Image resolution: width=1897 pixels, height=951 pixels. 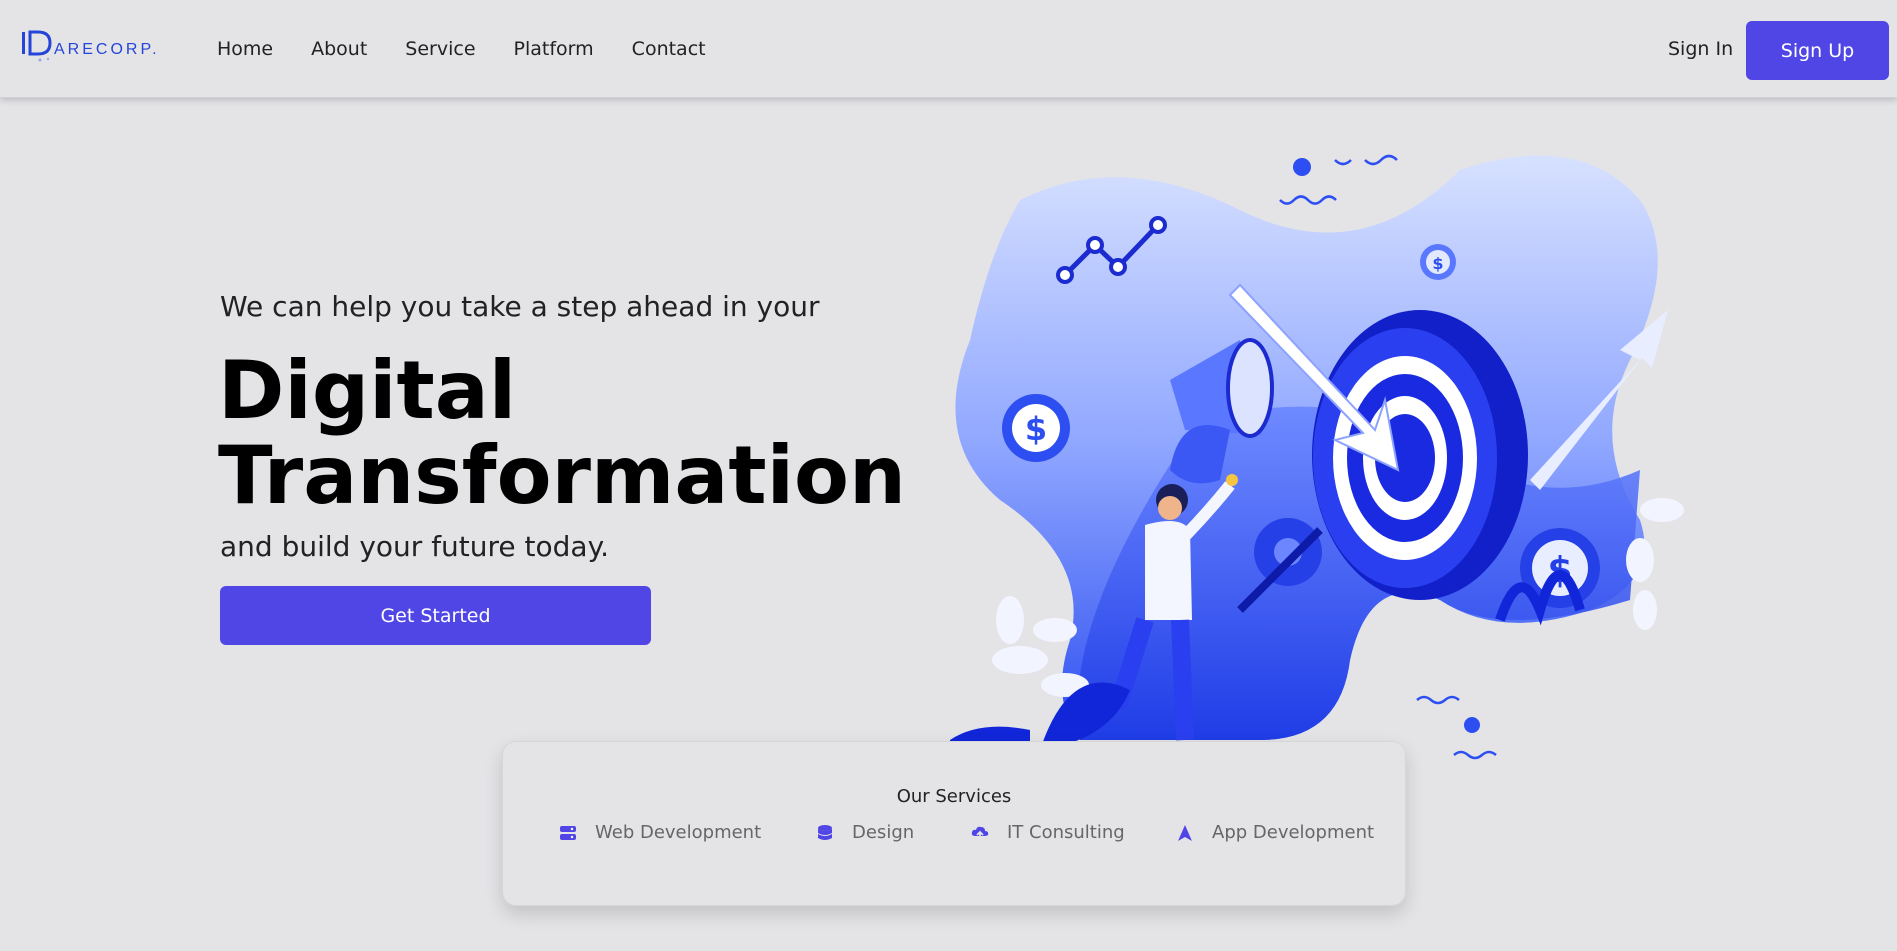 What do you see at coordinates (562, 475) in the screenshot?
I see `hero-title-line2: Transformation` at bounding box center [562, 475].